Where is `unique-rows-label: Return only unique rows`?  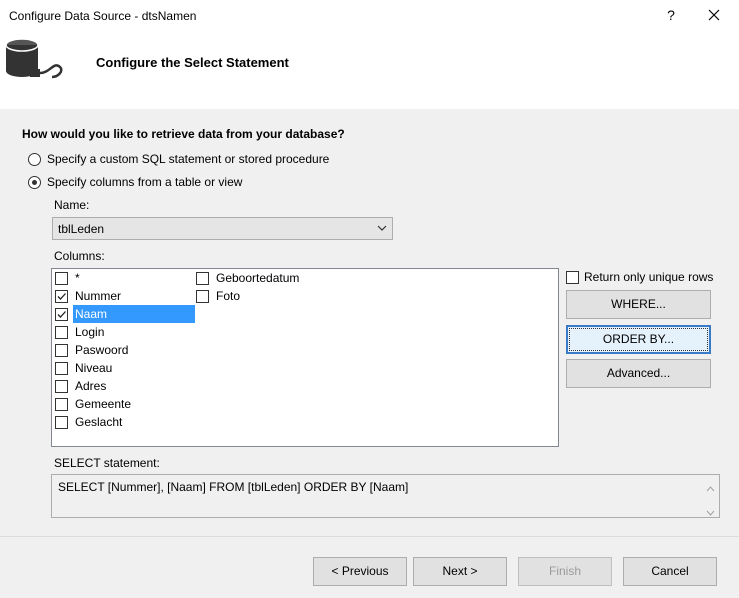
unique-rows-label: Return only unique rows is located at coordinates (649, 277).